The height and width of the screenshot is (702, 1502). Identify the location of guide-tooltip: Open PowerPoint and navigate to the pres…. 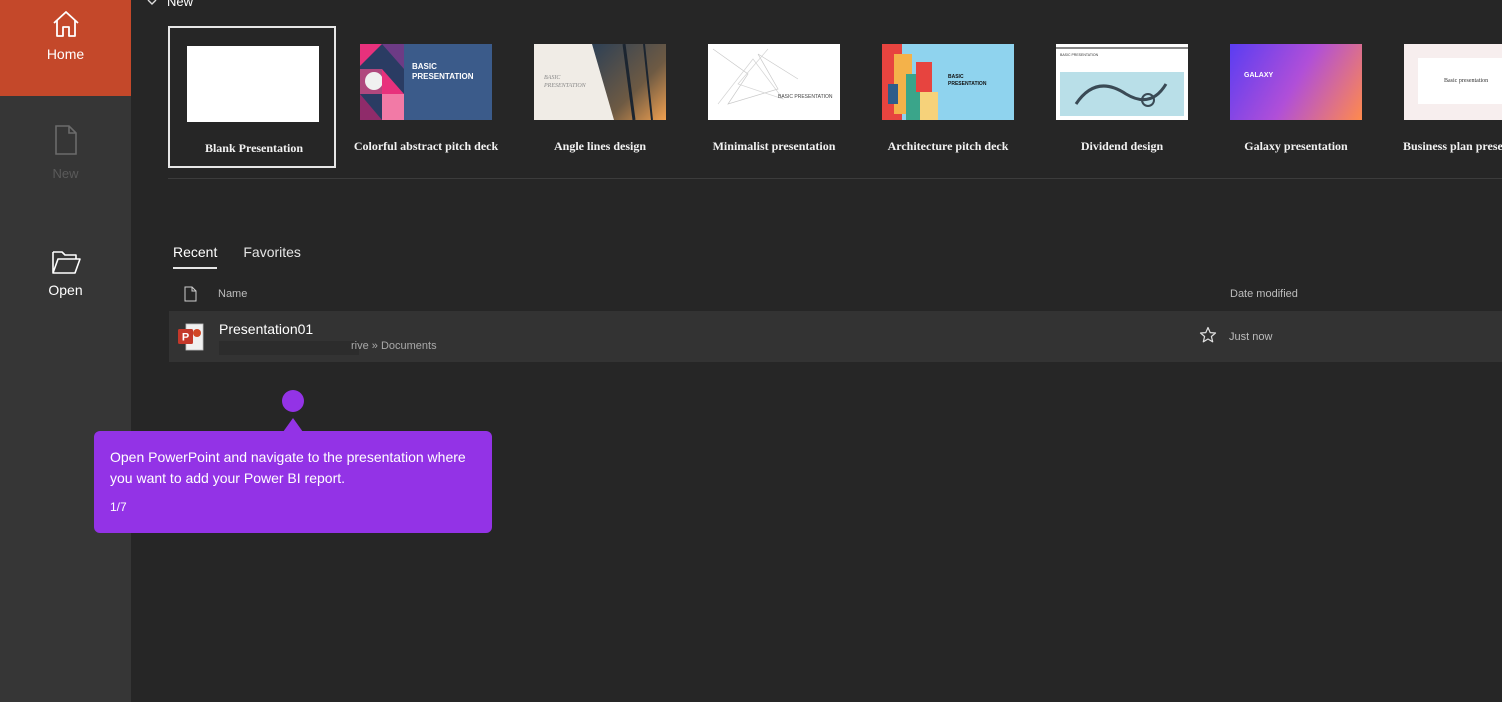
(293, 482).